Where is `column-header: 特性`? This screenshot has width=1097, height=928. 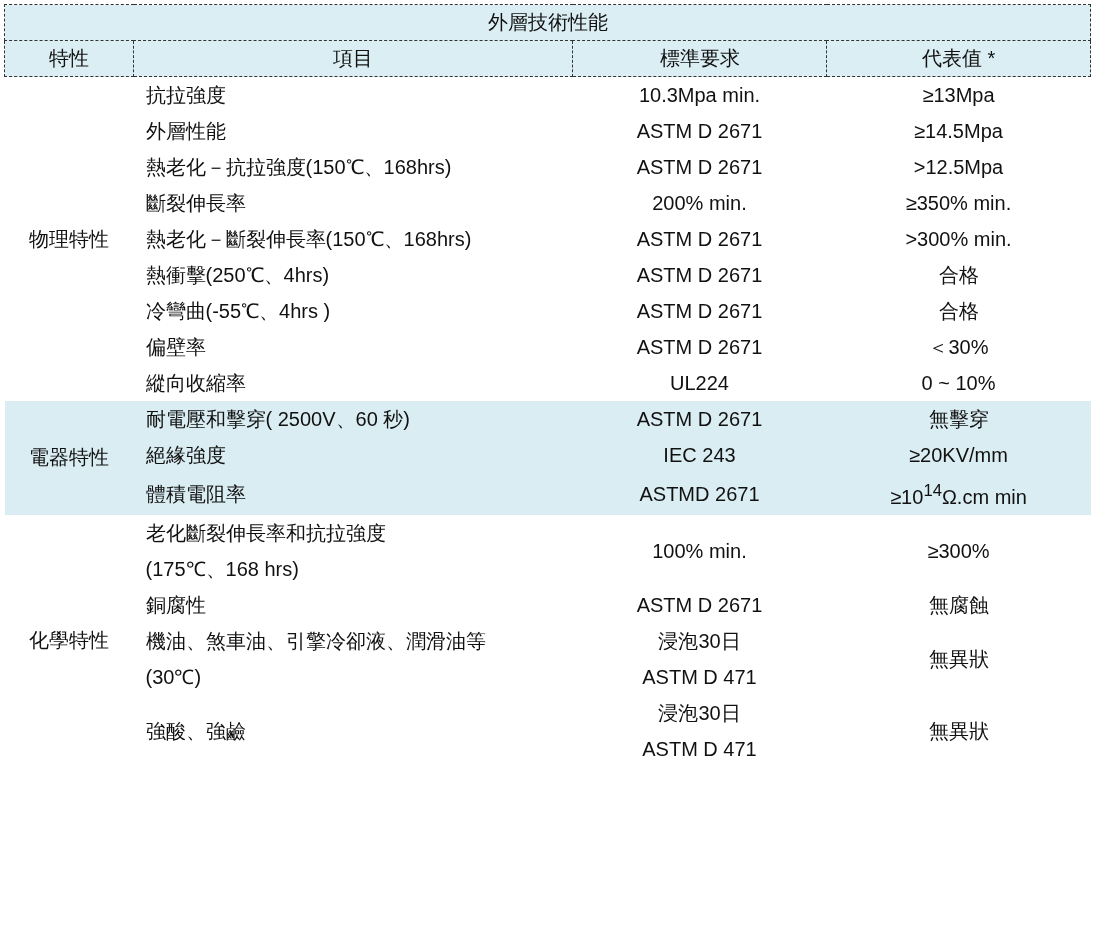
column-header: 特性 is located at coordinates (69, 58).